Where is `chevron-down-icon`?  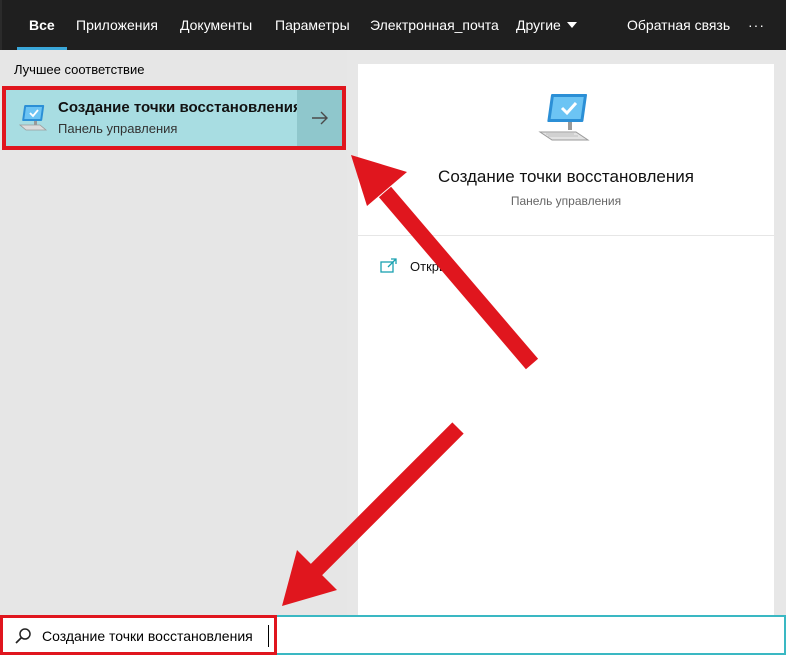
chevron-down-icon is located at coordinates (571, 25).